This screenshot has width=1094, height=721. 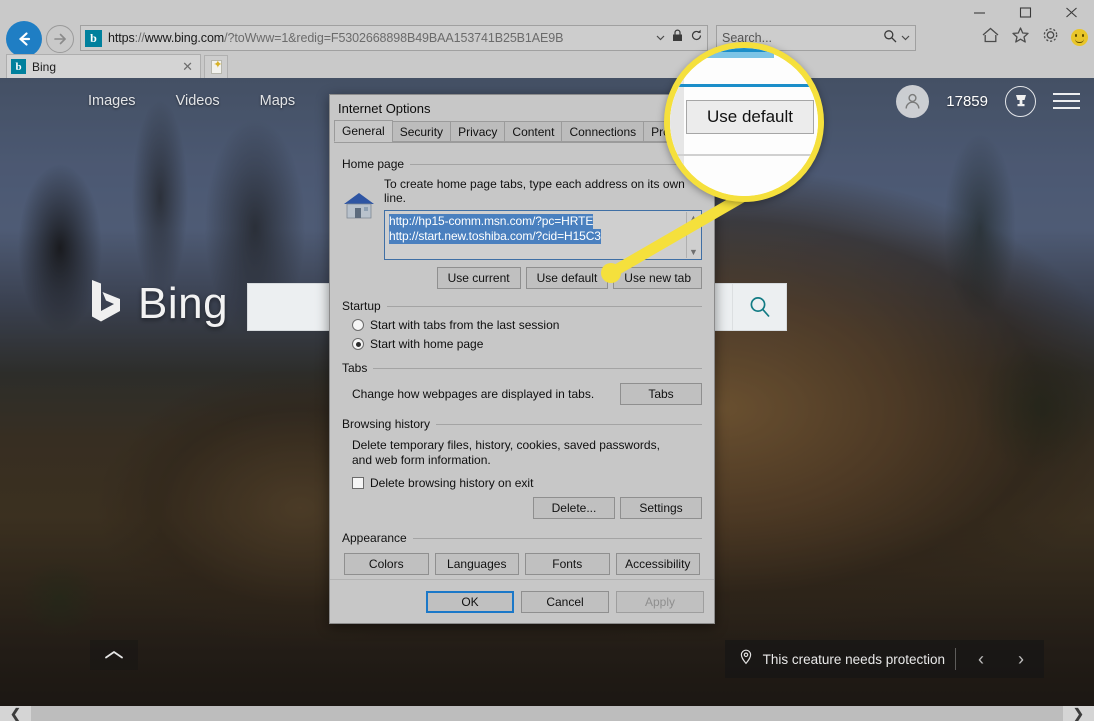 I want to click on browser-tab-bing: b Bing ✕, so click(x=103, y=66).